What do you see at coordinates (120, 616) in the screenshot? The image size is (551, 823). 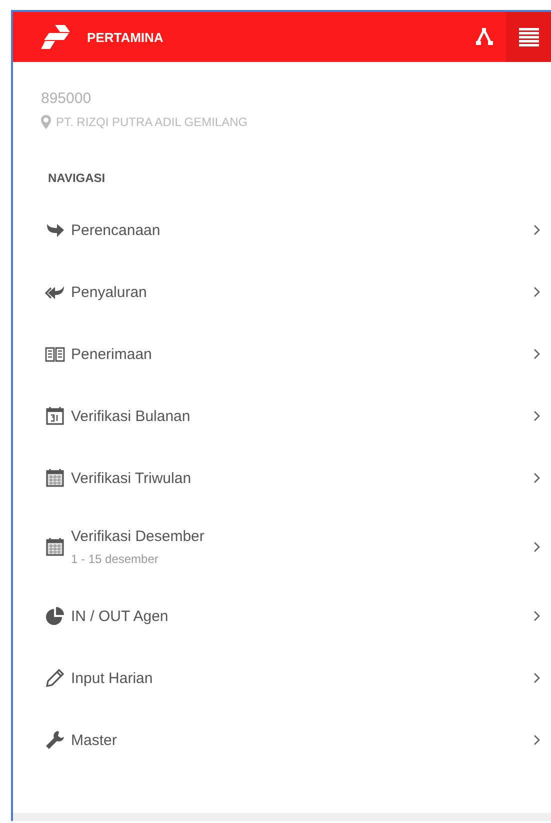 I see `nav-item-label: IN / OUT Agen` at bounding box center [120, 616].